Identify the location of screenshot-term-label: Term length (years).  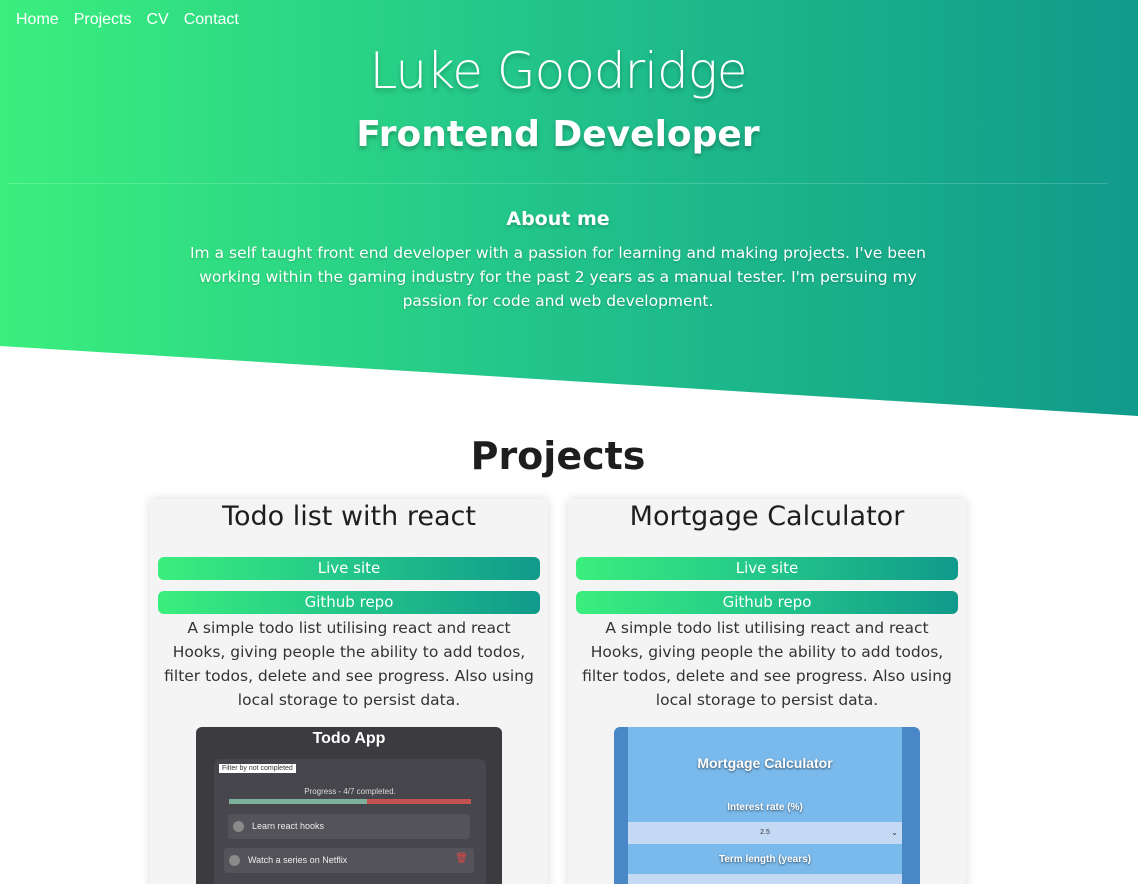
(765, 859).